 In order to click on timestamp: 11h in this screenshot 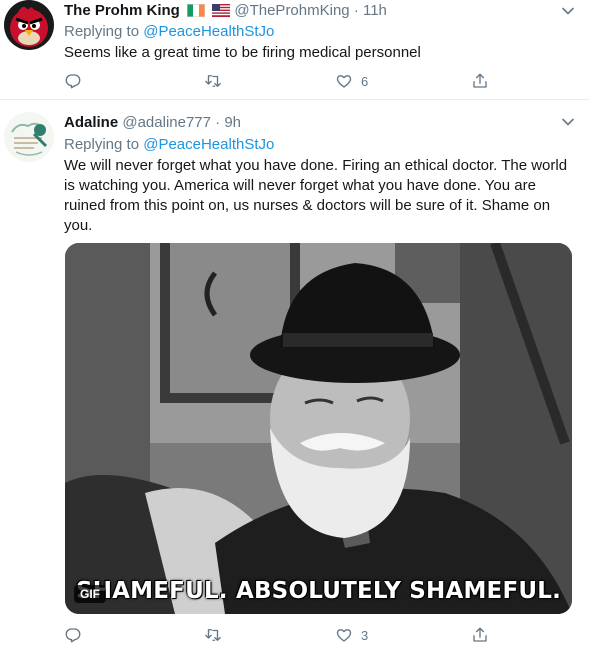, I will do `click(375, 10)`.